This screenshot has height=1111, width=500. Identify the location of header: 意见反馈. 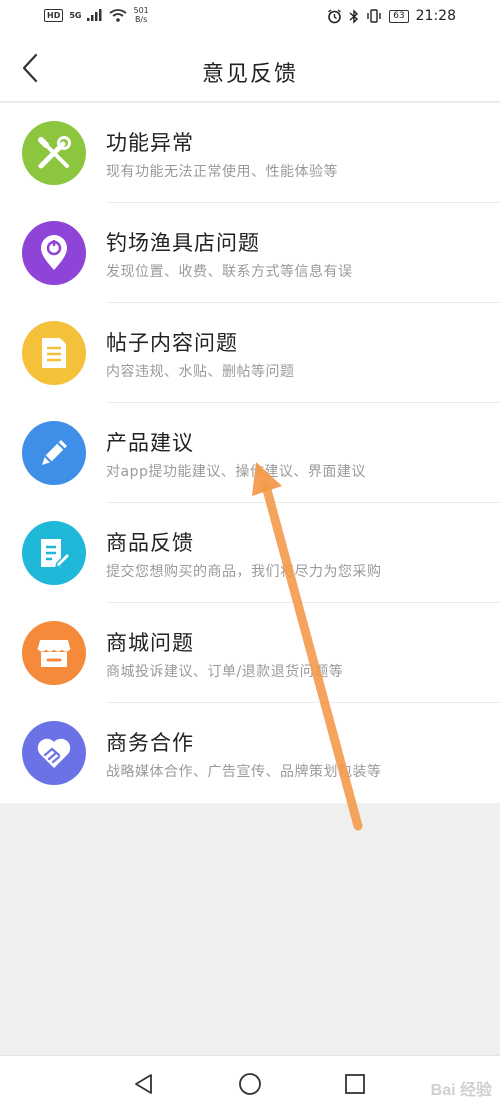
(250, 69).